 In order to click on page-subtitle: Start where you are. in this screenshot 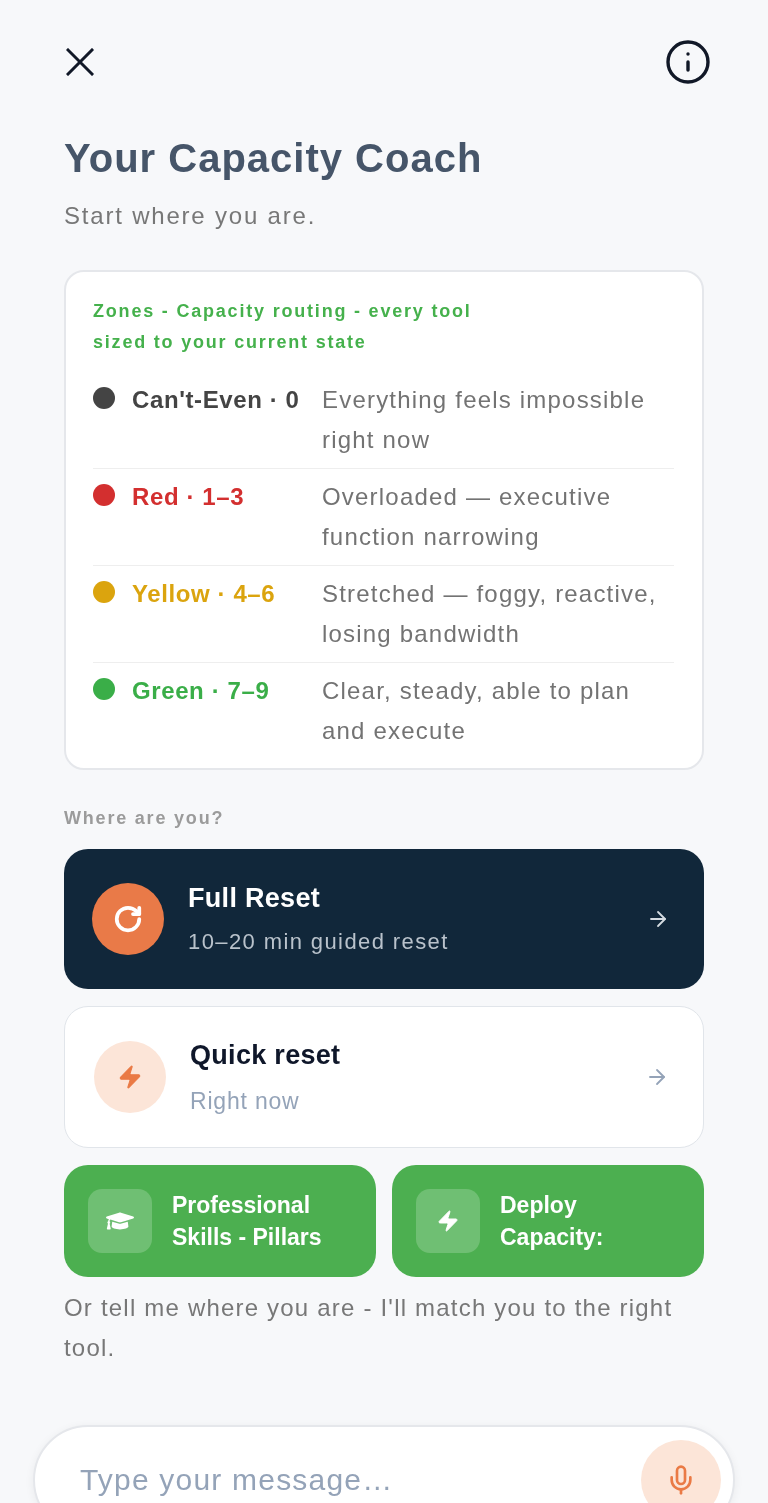, I will do `click(191, 216)`.